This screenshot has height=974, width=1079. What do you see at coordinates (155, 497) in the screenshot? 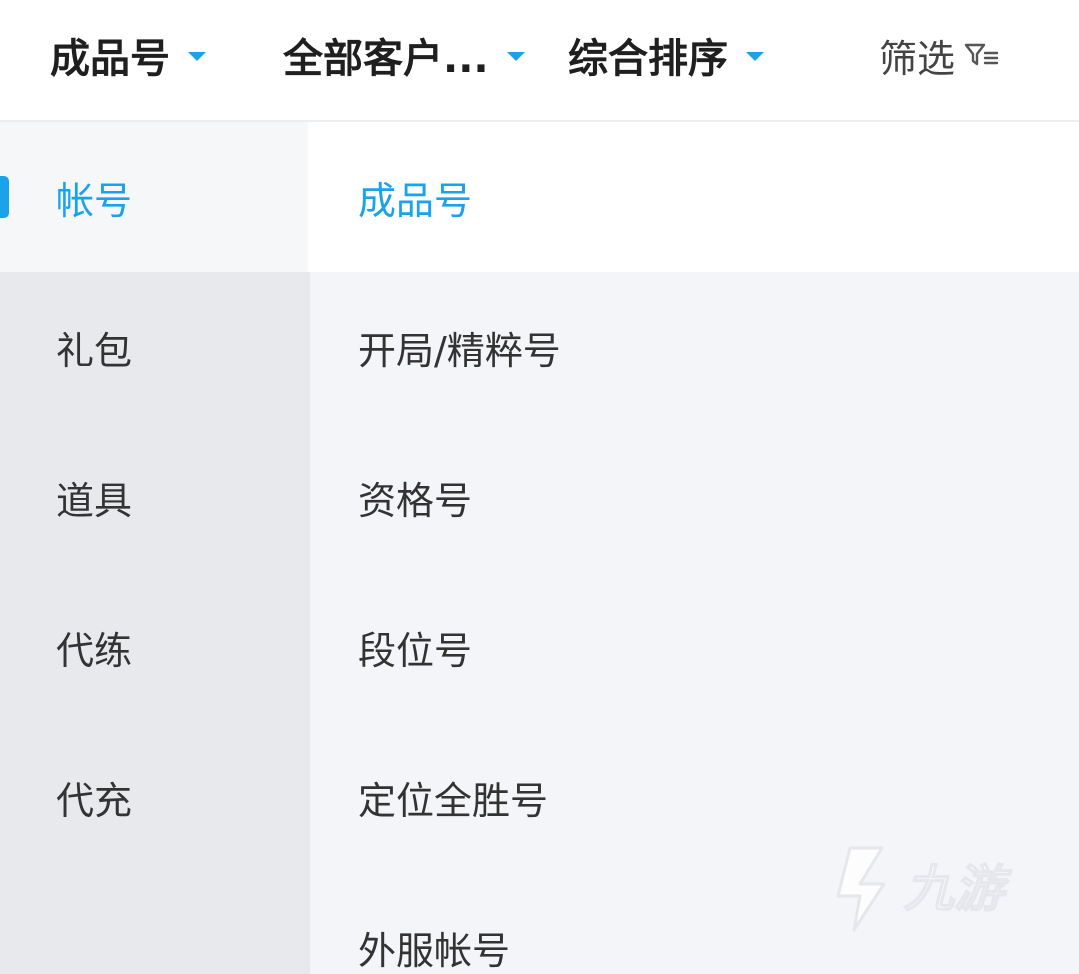
I see `sidebar-item-props: 道具` at bounding box center [155, 497].